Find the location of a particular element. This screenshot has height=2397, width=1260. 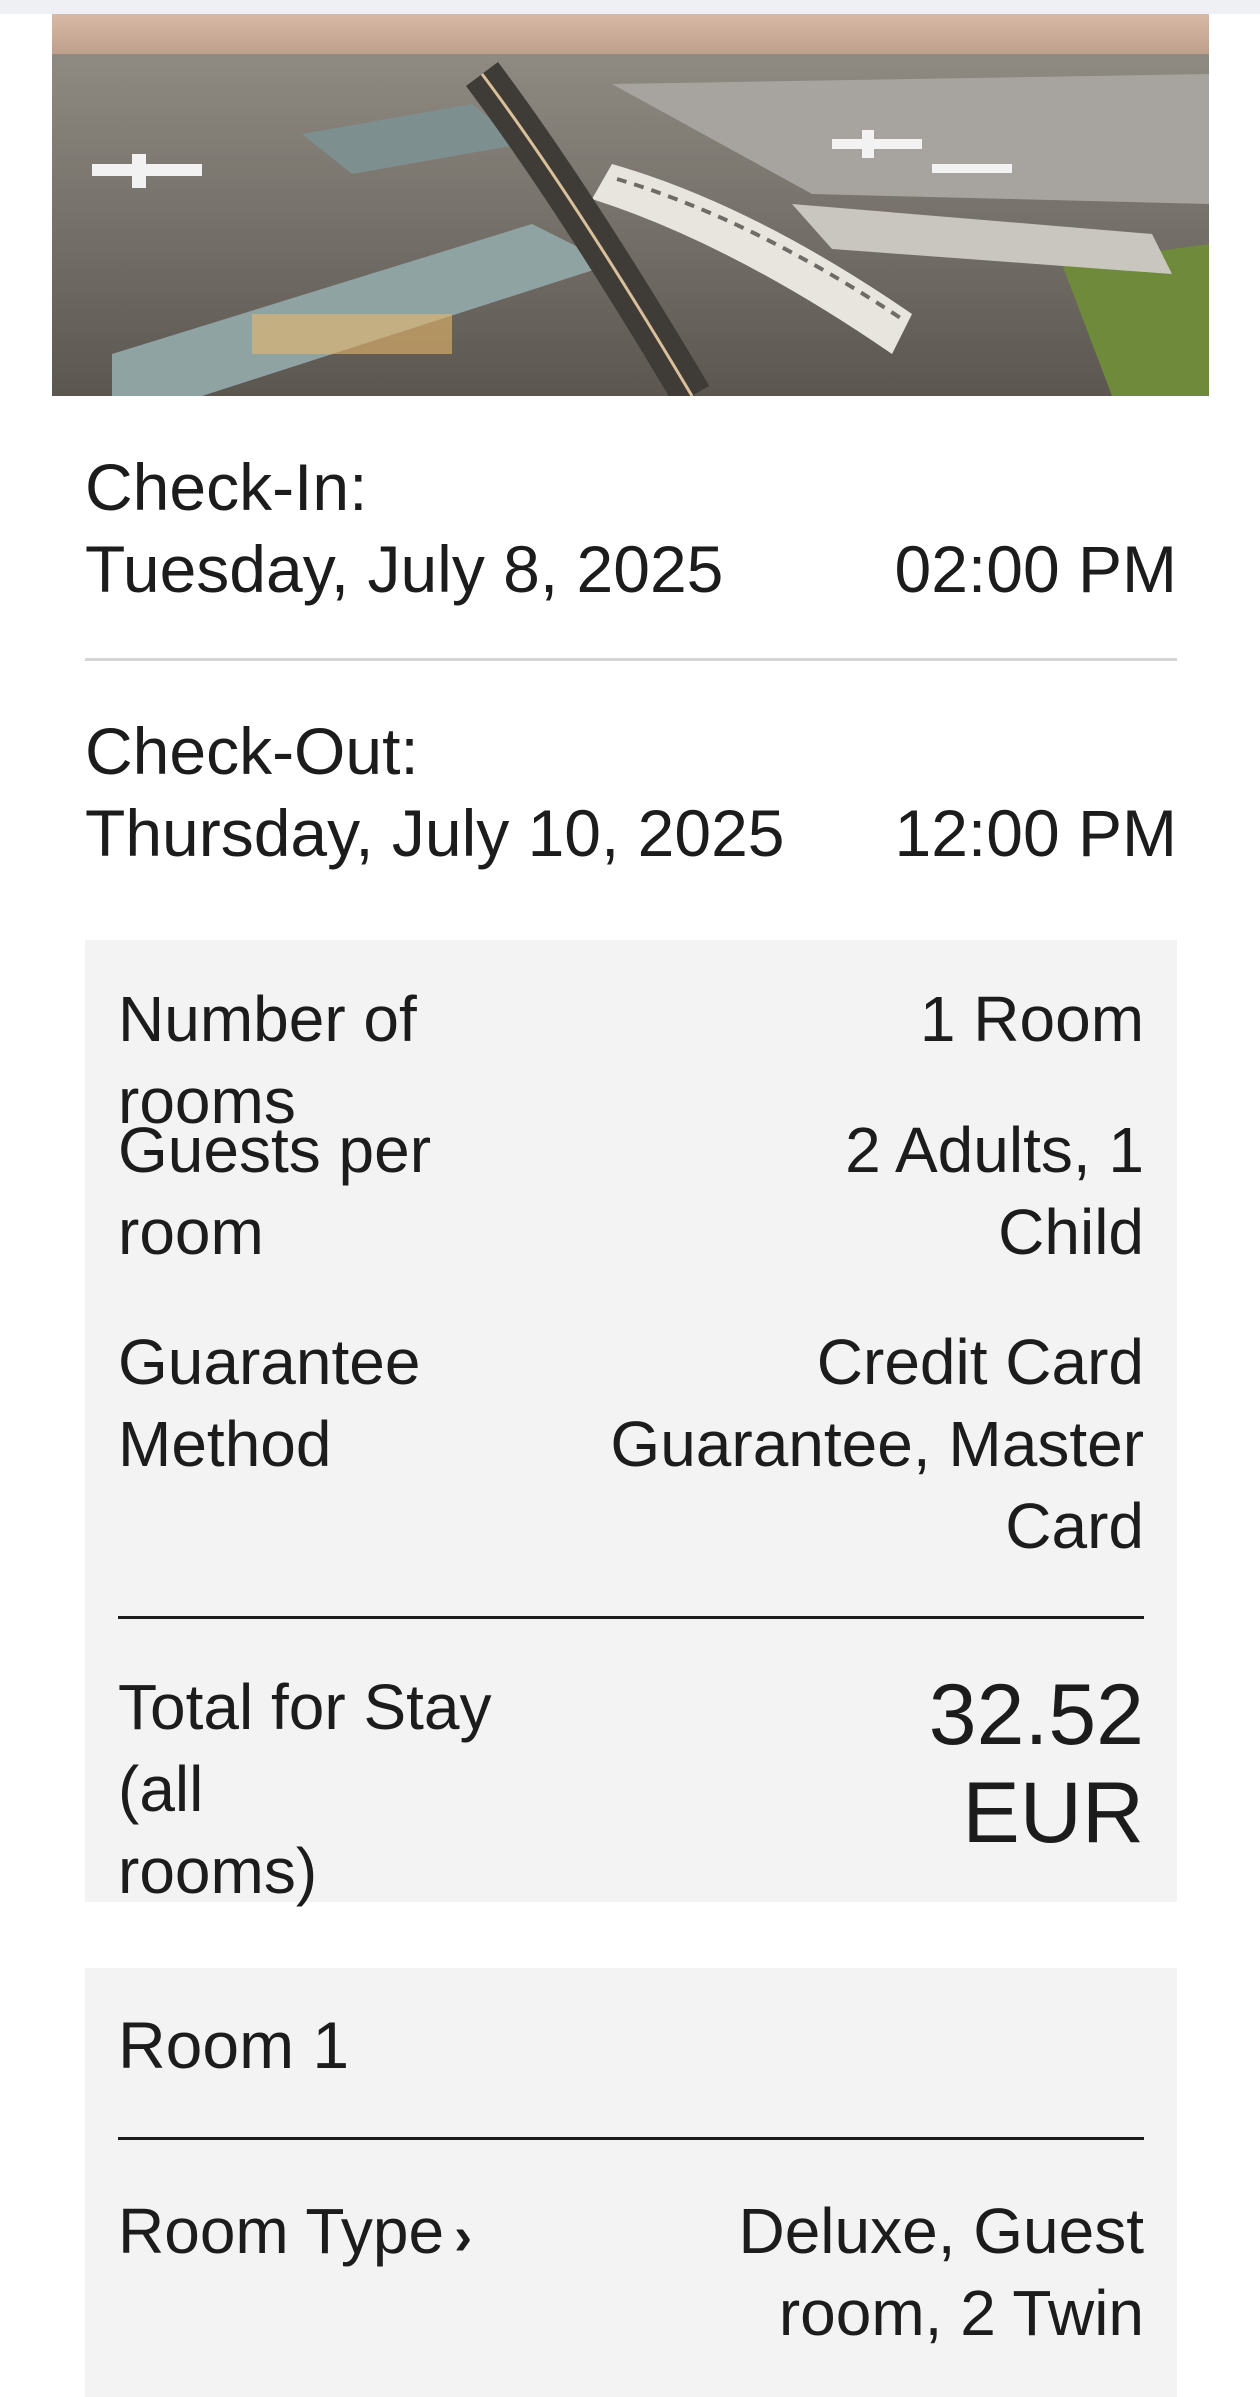

total-for-stay-label-line2: rooms) is located at coordinates (218, 1871).